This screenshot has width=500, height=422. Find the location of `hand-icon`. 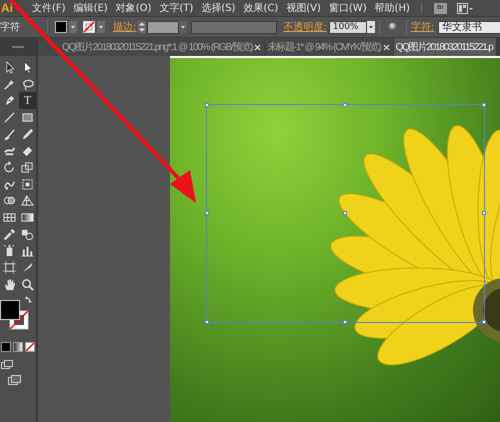

hand-icon is located at coordinates (9, 284).